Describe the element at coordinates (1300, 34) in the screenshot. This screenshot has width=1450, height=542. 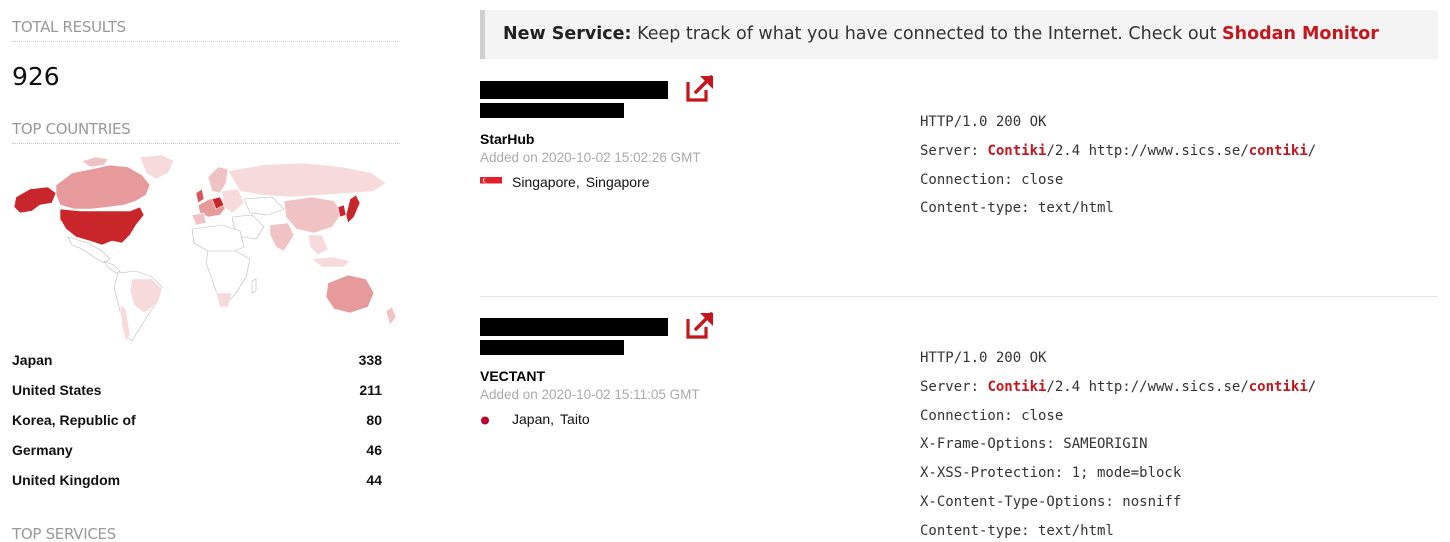
I see `shodan-monitor-link: Shodan Monitor` at that location.